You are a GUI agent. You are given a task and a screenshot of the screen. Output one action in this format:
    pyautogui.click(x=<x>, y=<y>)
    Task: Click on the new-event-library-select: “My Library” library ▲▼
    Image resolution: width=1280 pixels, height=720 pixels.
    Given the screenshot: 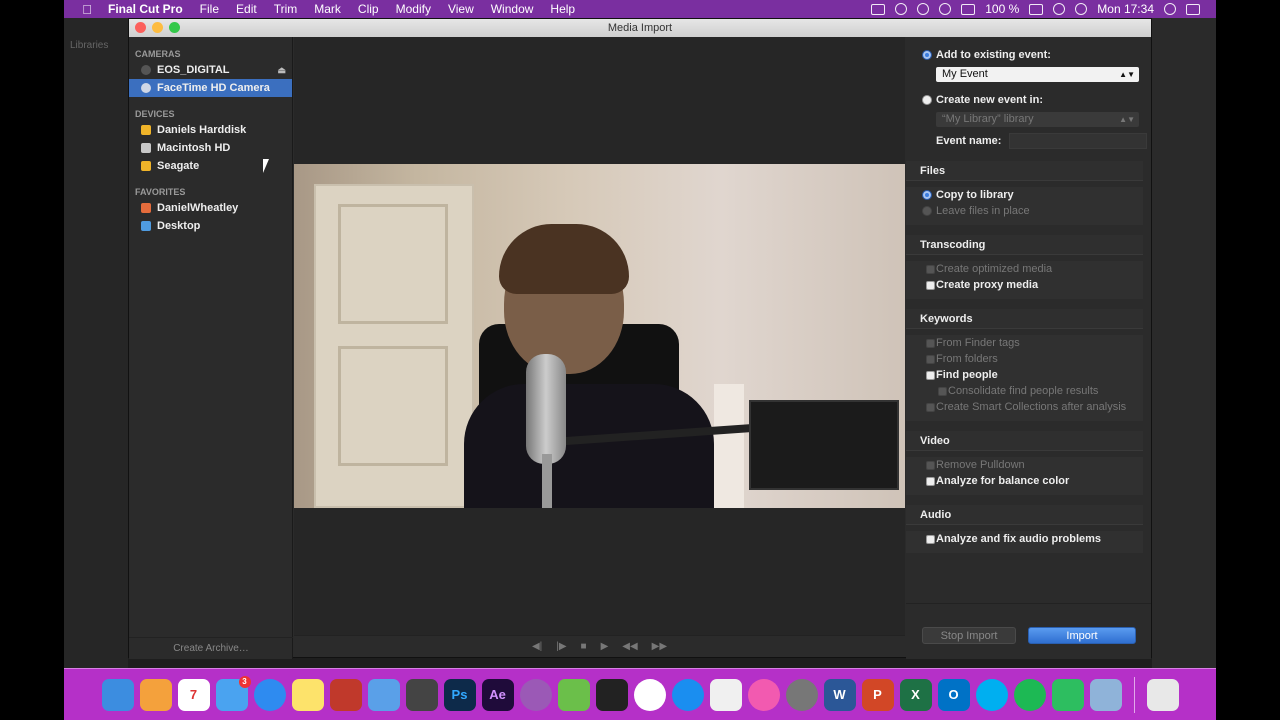 What is the action you would take?
    pyautogui.click(x=1037, y=119)
    